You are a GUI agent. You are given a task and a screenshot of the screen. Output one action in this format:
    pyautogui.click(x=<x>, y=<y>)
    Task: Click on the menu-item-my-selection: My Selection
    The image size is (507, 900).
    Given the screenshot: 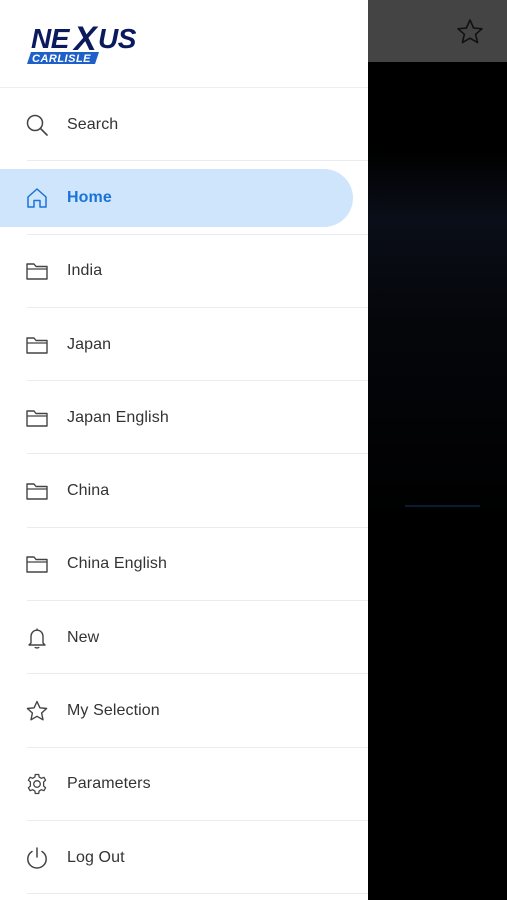 What is the action you would take?
    pyautogui.click(x=184, y=711)
    